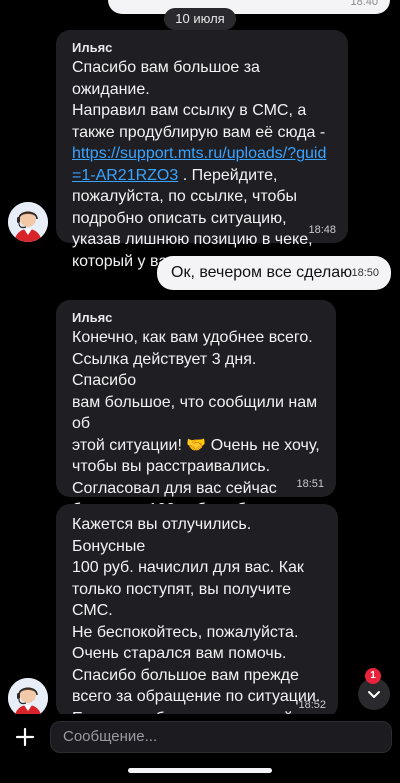 This screenshot has width=400, height=783. What do you see at coordinates (373, 676) in the screenshot?
I see `unread-badge: 1` at bounding box center [373, 676].